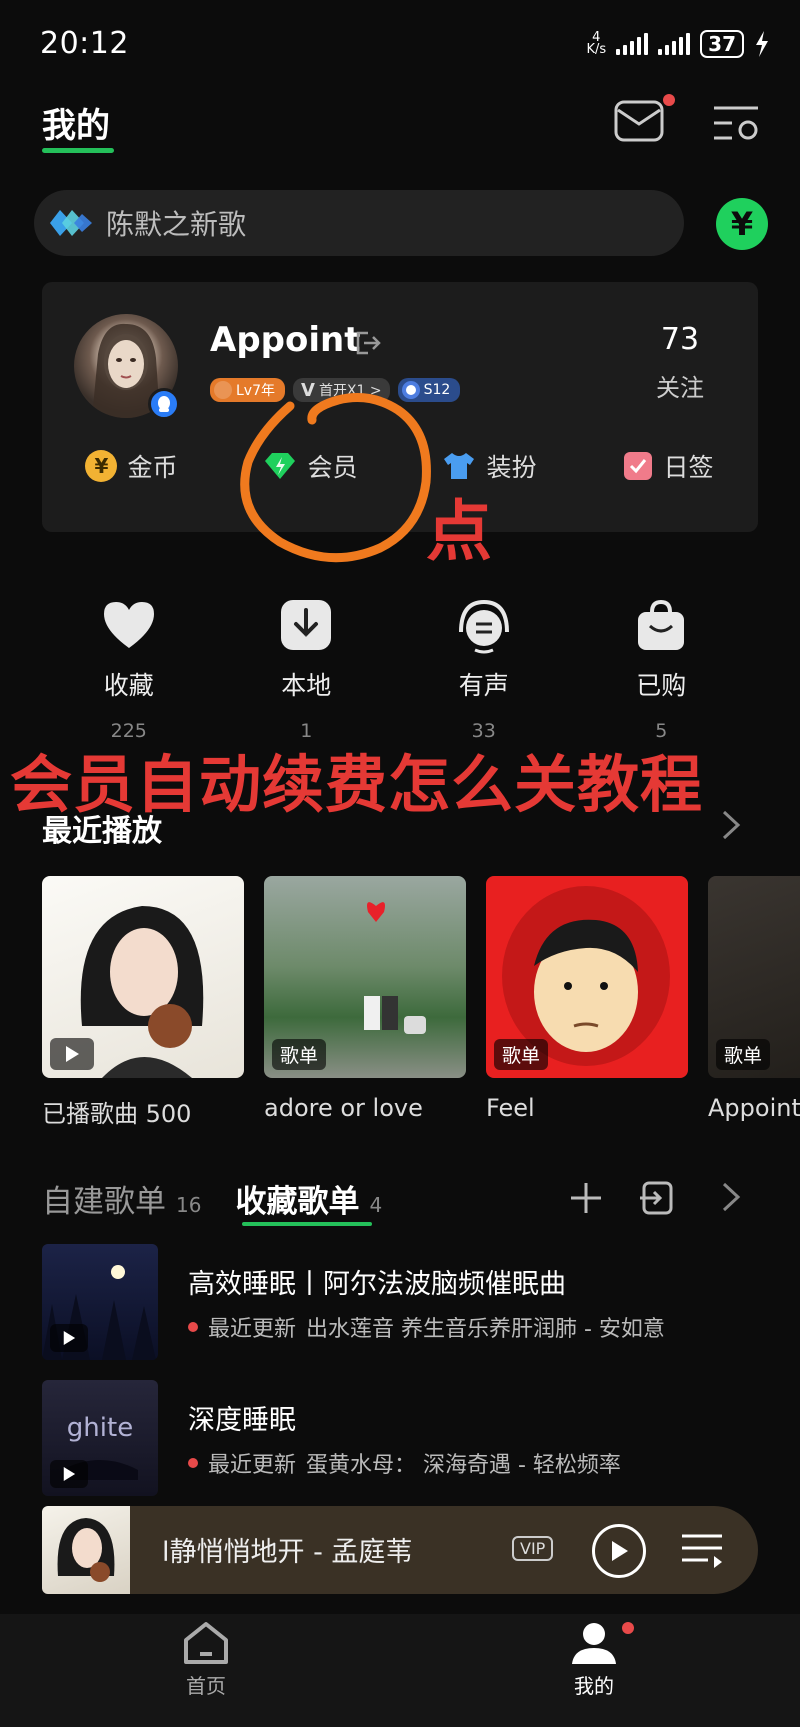 The height and width of the screenshot is (1727, 800). What do you see at coordinates (484, 669) in the screenshot?
I see `quick-audio: 有声 33` at bounding box center [484, 669].